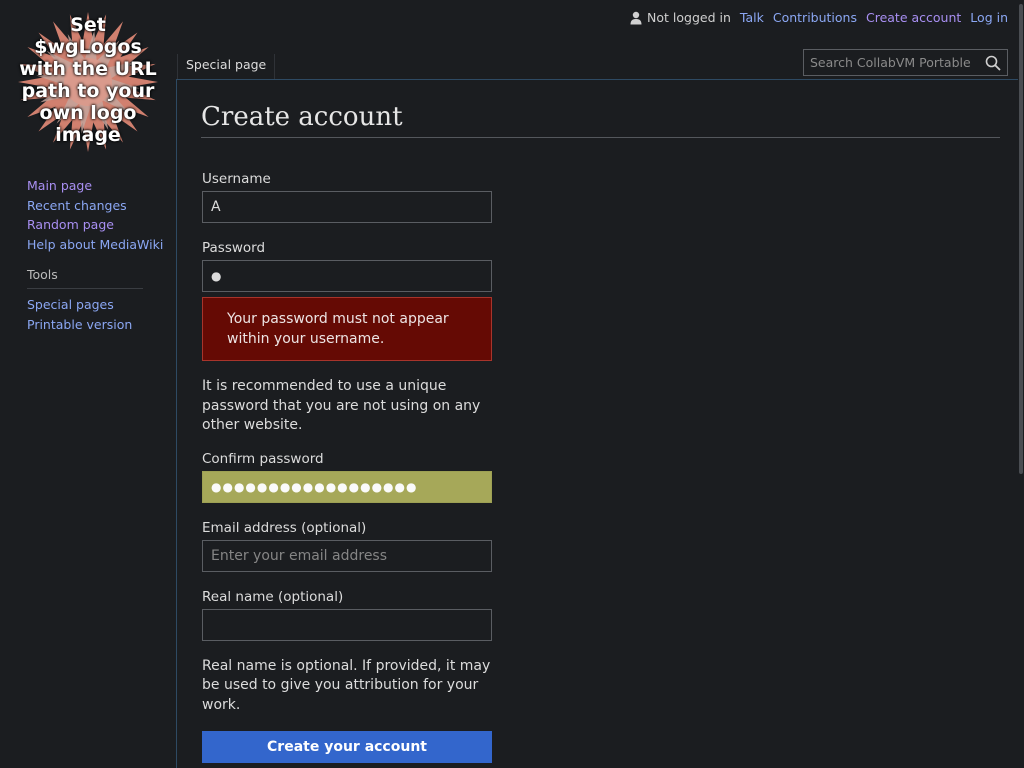  I want to click on realname-field, so click(347, 624).